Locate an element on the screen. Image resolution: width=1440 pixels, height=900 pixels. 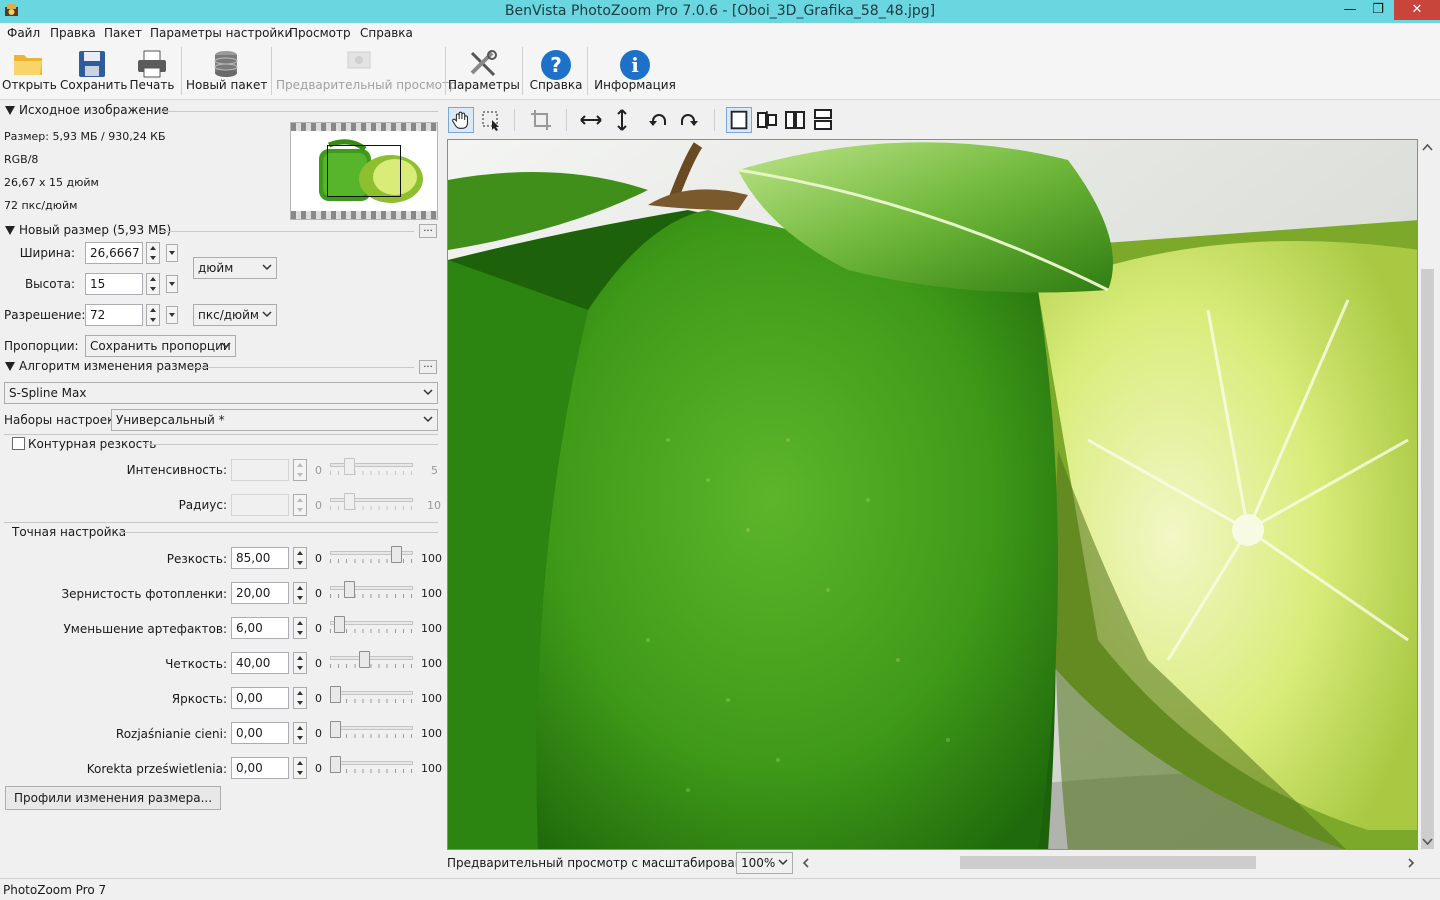
height-options-dropdown is located at coordinates (172, 284).